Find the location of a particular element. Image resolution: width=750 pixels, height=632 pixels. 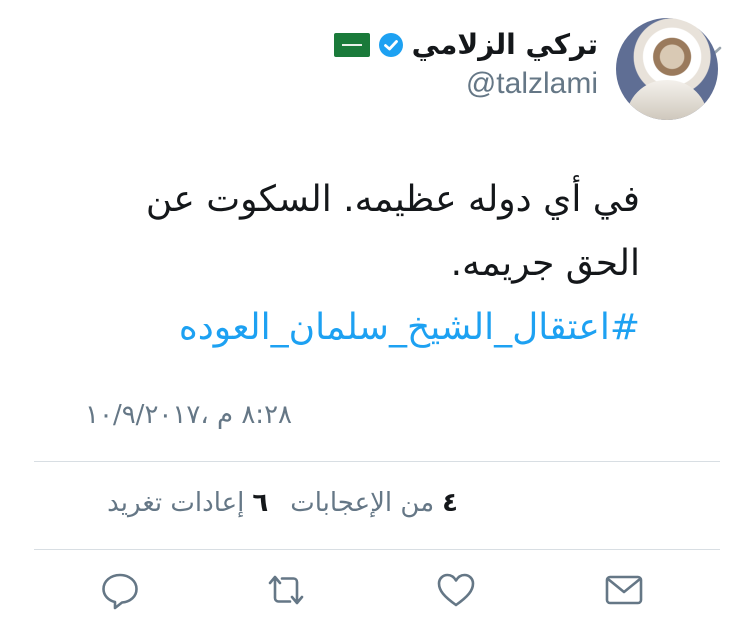

retweet-icon is located at coordinates (286, 590).